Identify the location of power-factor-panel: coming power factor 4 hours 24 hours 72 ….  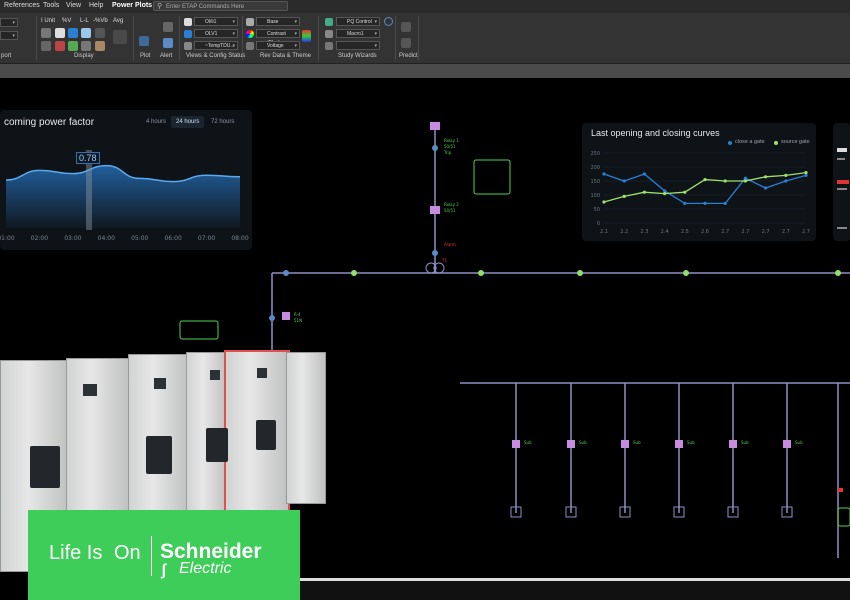
(126, 180).